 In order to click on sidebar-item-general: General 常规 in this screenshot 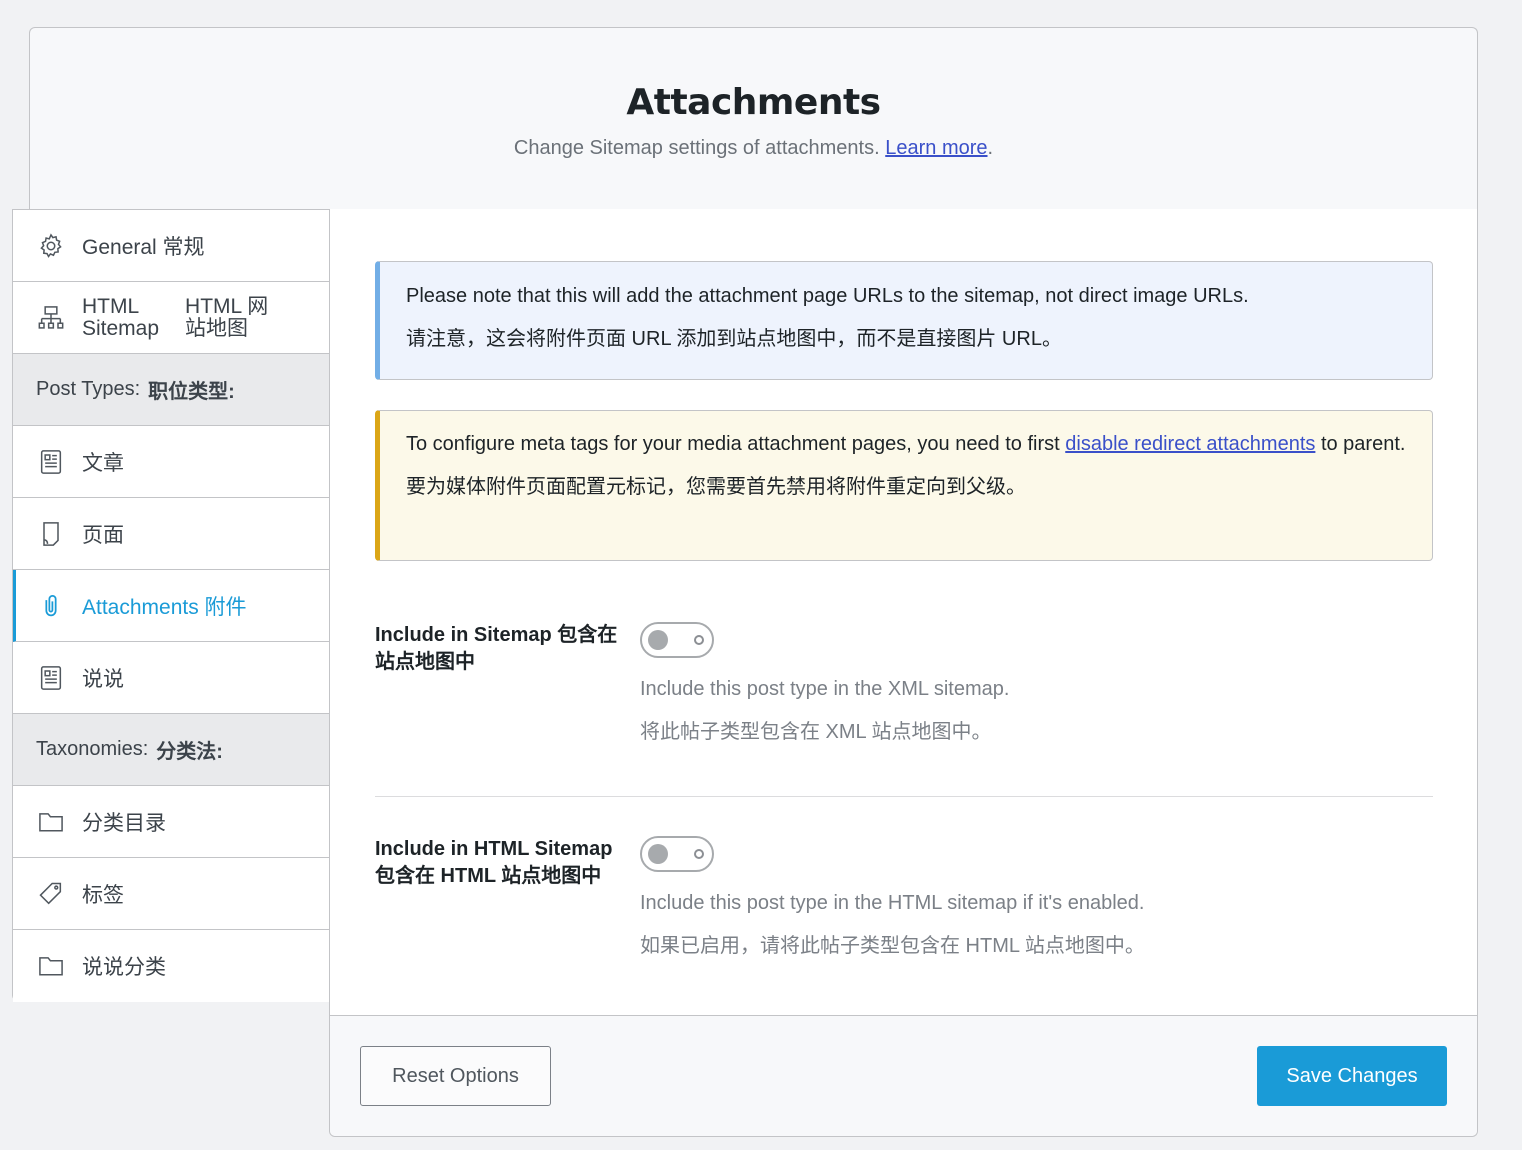, I will do `click(171, 246)`.